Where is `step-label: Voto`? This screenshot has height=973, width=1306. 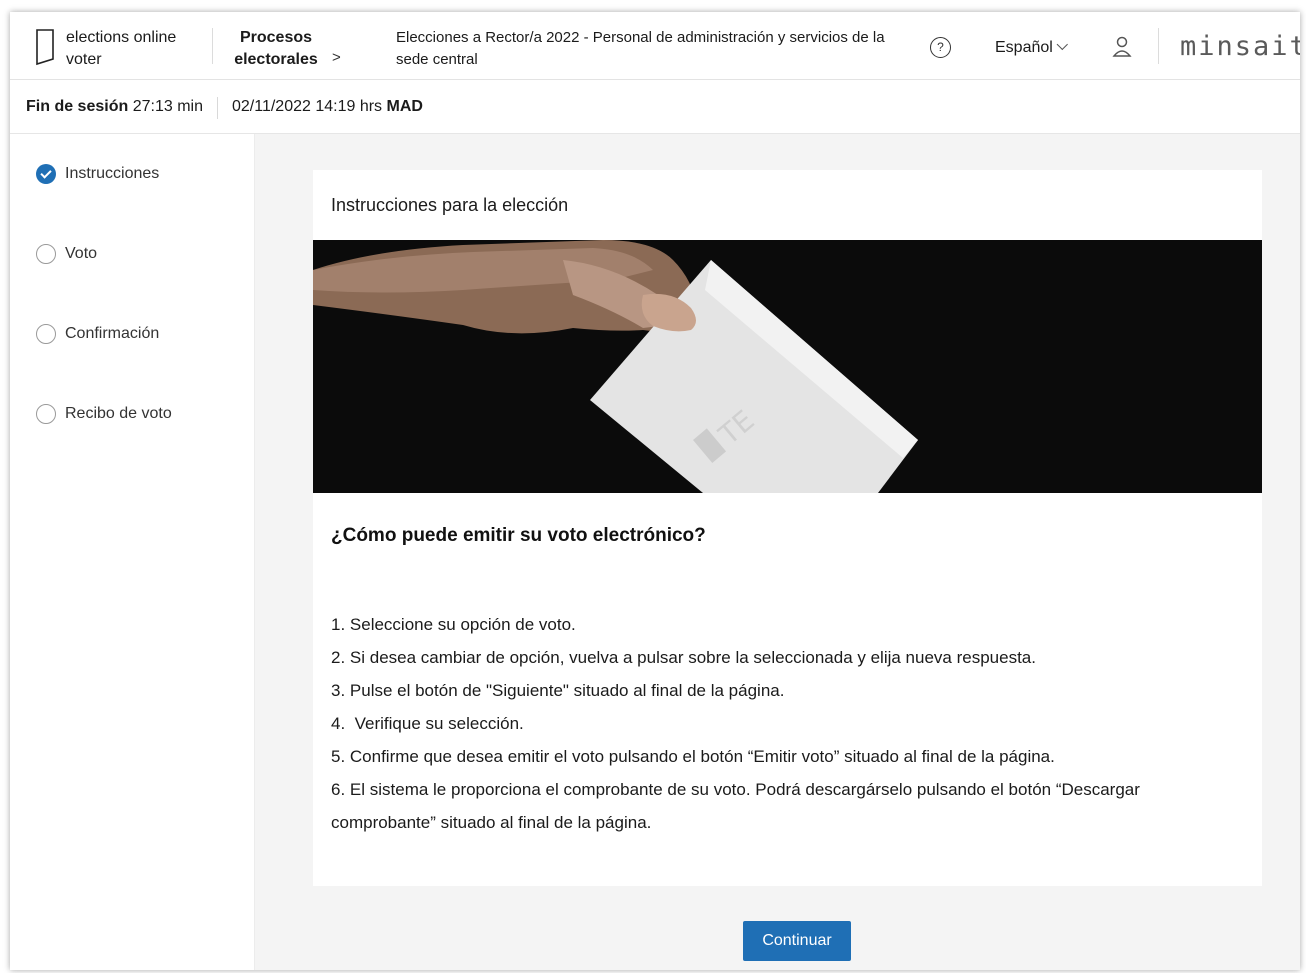 step-label: Voto is located at coordinates (81, 253).